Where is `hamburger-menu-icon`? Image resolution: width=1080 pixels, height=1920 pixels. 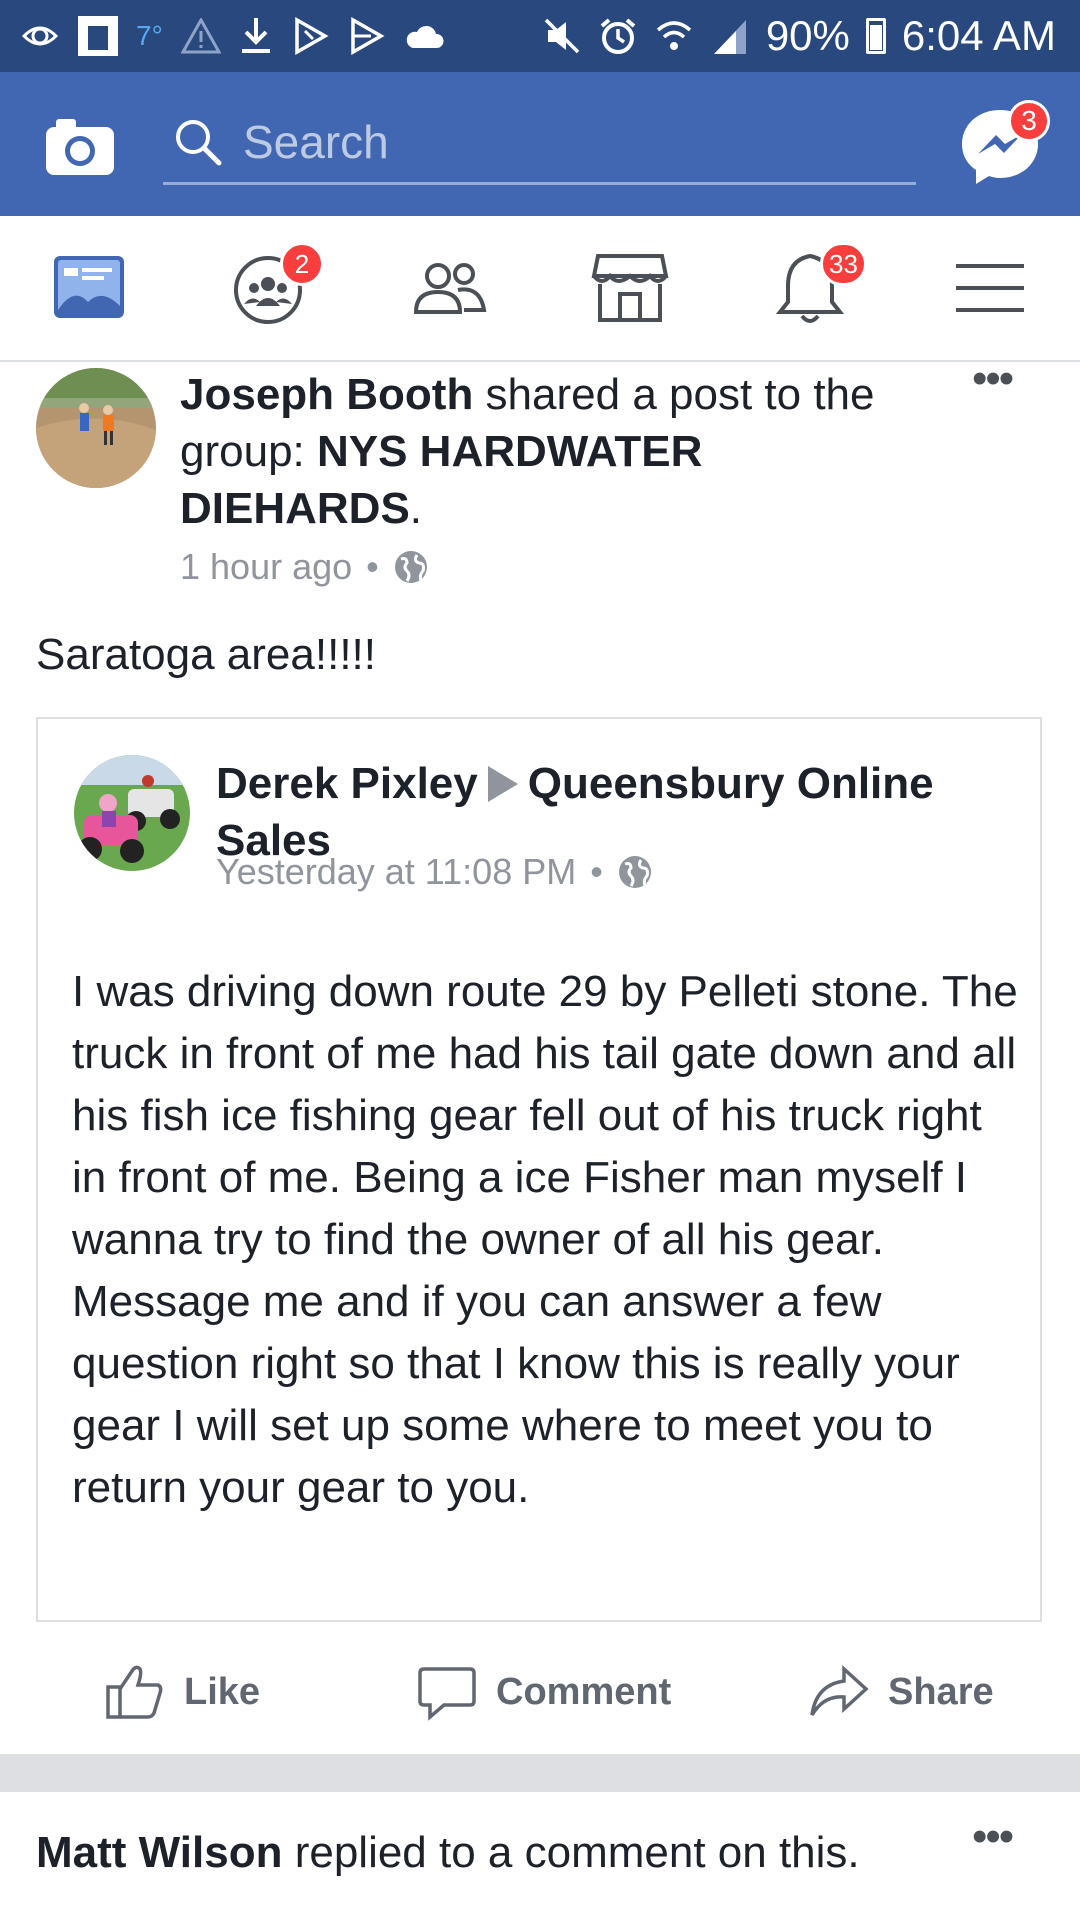 hamburger-menu-icon is located at coordinates (990, 288).